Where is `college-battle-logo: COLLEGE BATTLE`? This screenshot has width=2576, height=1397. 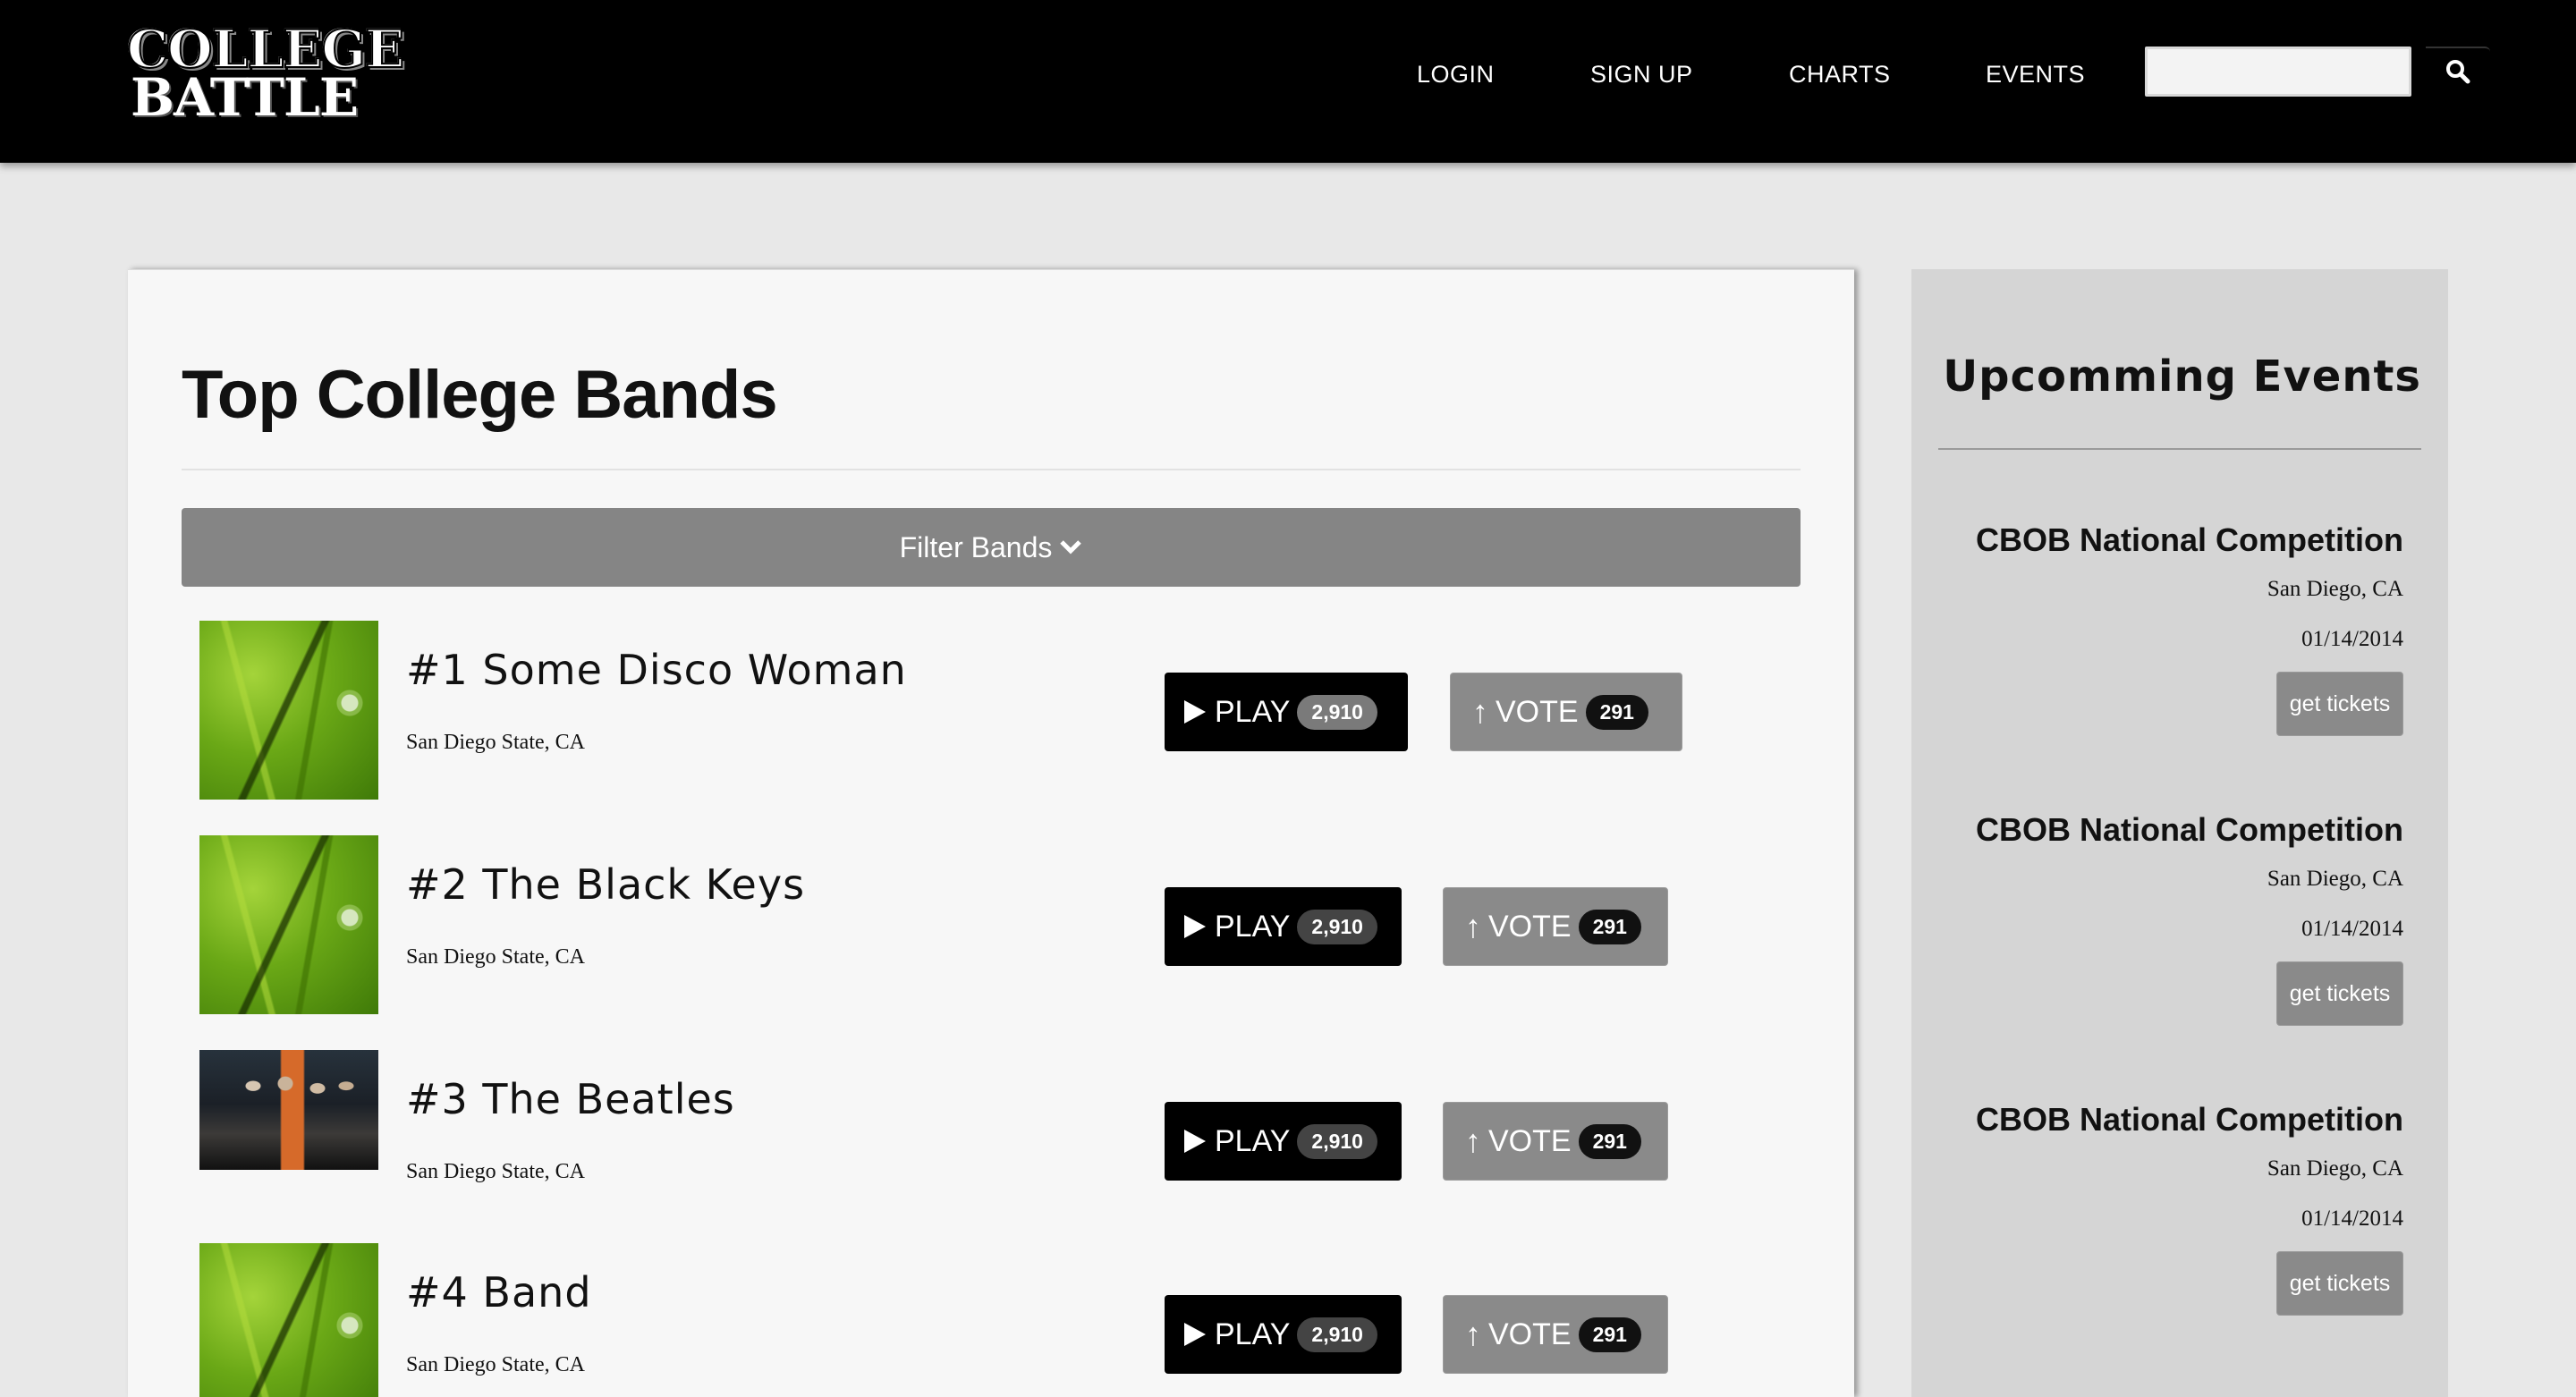
college-battle-logo: COLLEGE BATTLE is located at coordinates (265, 75).